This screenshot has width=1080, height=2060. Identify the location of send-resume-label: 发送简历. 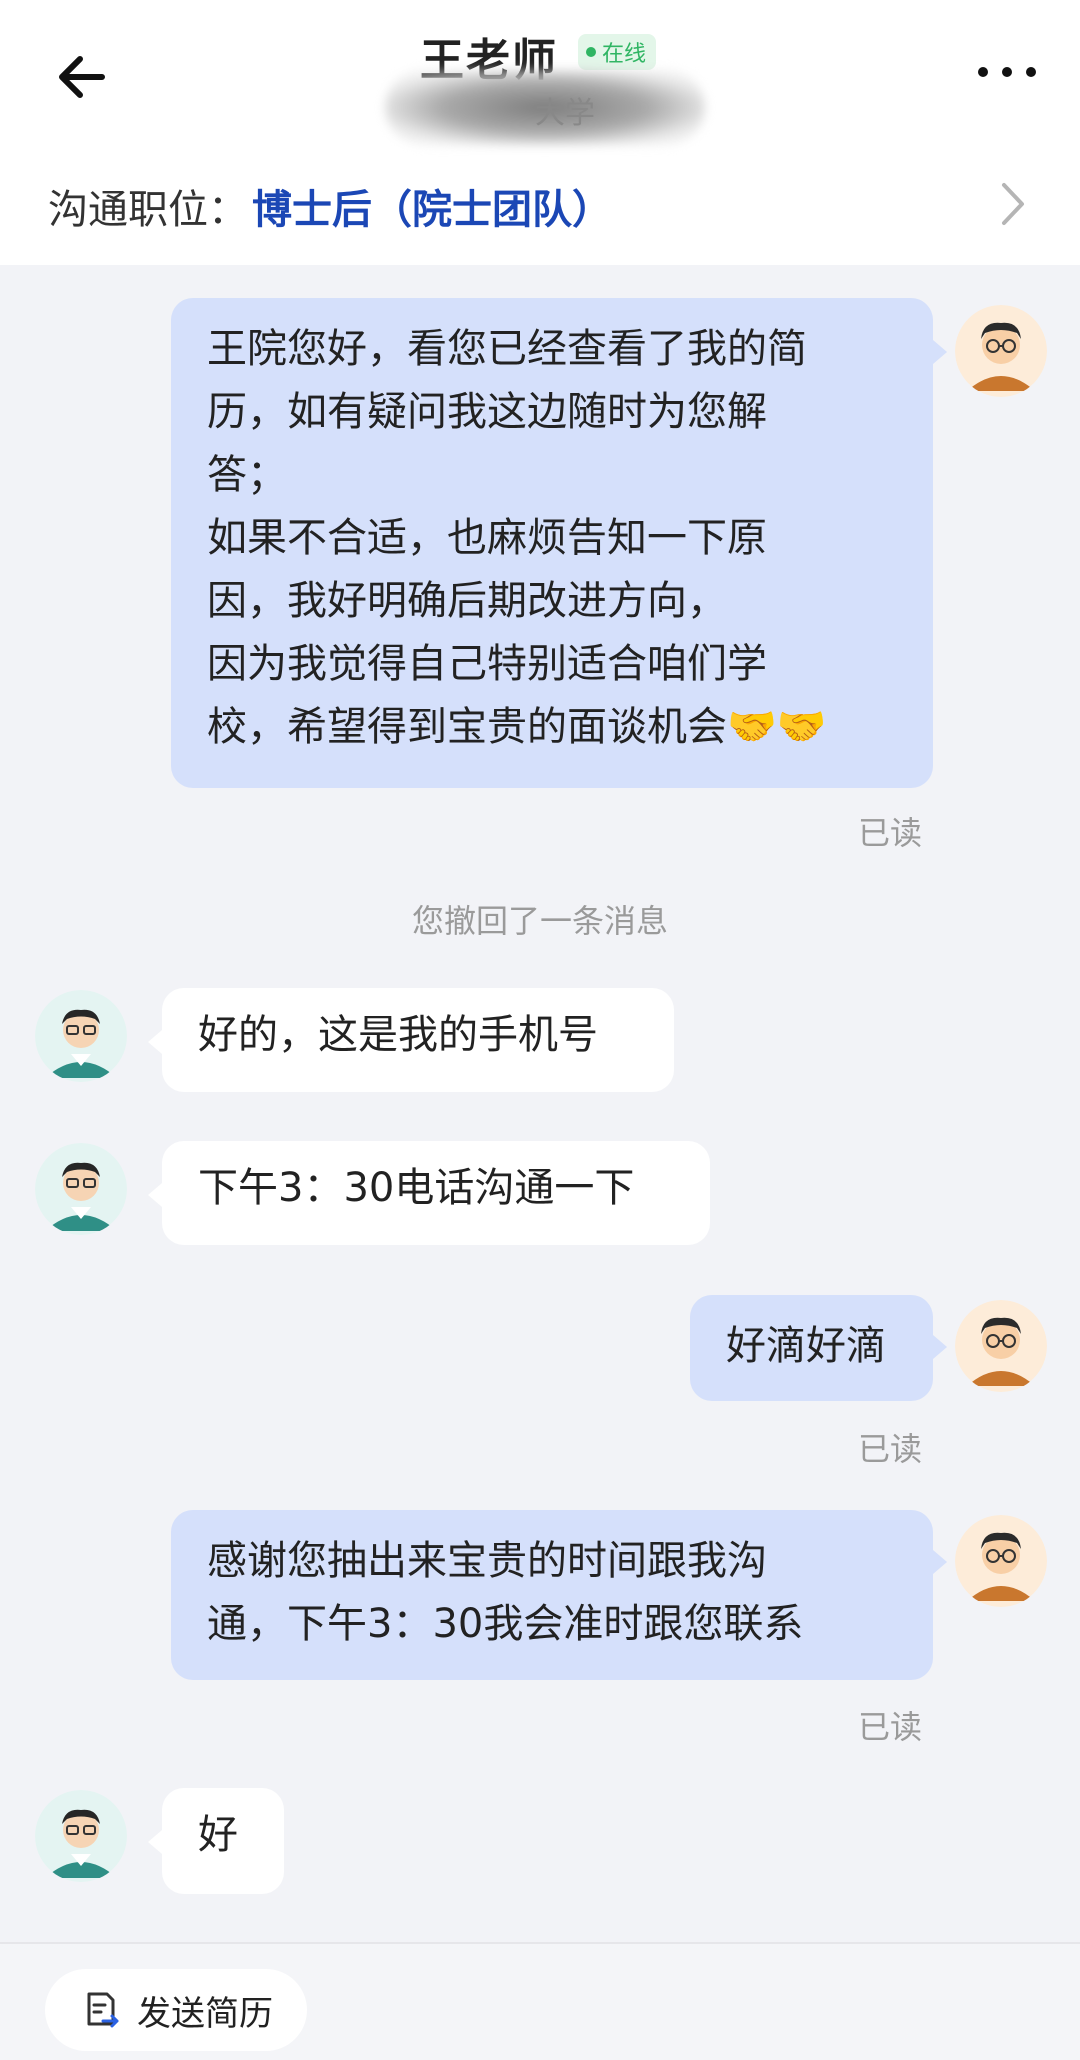
(205, 2013).